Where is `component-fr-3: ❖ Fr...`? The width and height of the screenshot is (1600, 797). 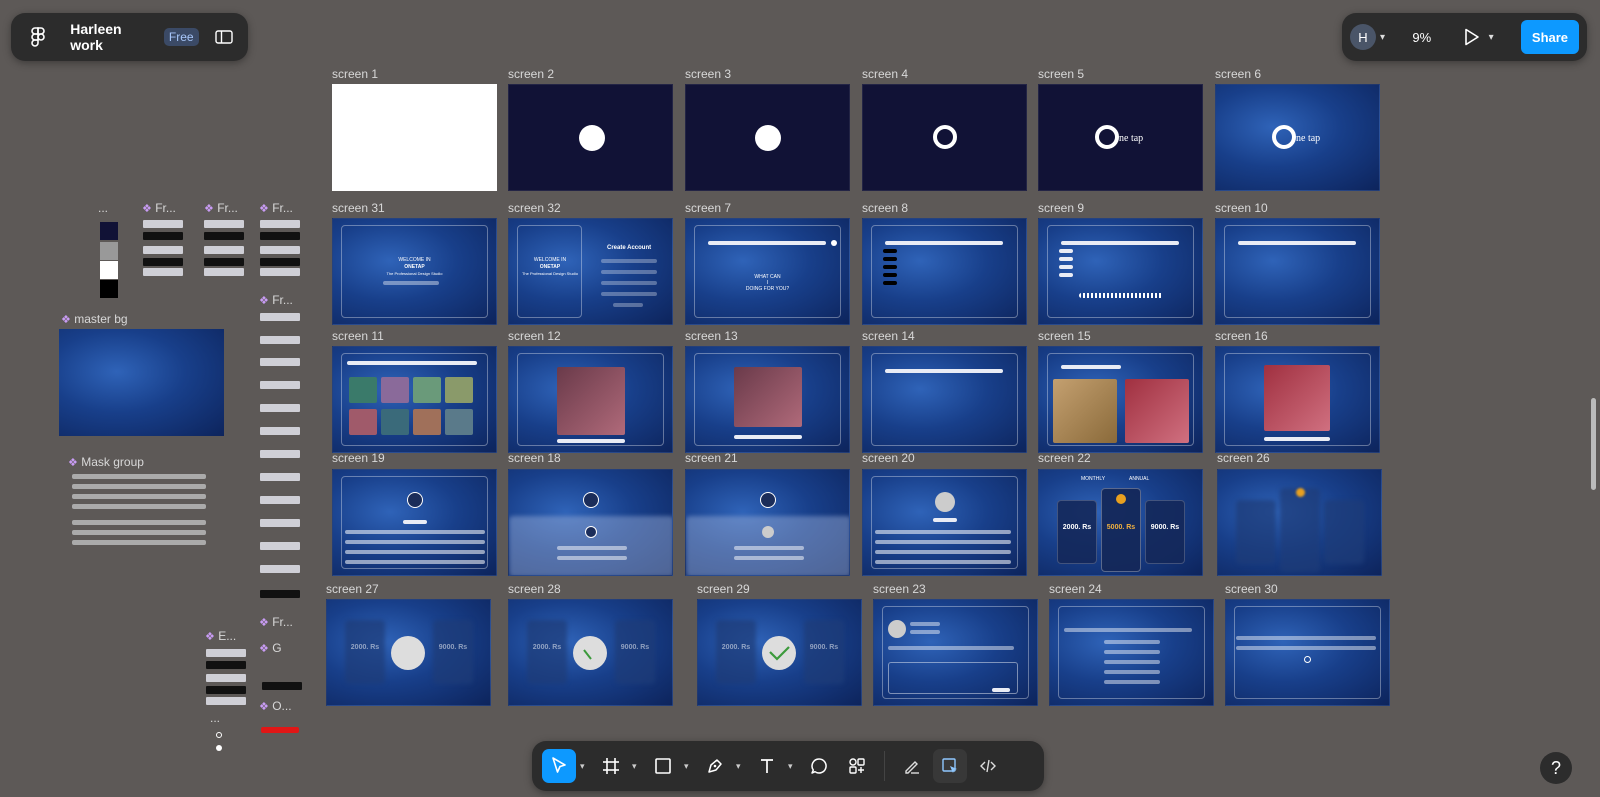
component-fr-3: ❖ Fr... is located at coordinates (276, 208).